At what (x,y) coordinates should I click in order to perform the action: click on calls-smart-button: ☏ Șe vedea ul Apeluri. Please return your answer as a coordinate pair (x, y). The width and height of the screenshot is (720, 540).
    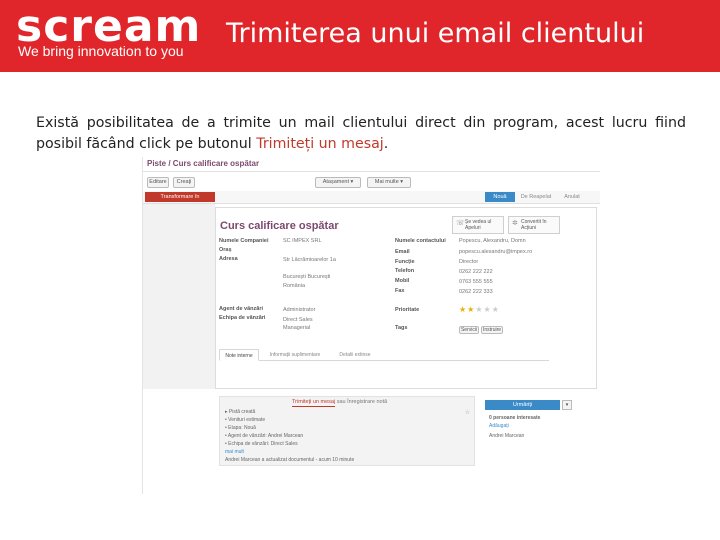
    Looking at the image, I should click on (478, 225).